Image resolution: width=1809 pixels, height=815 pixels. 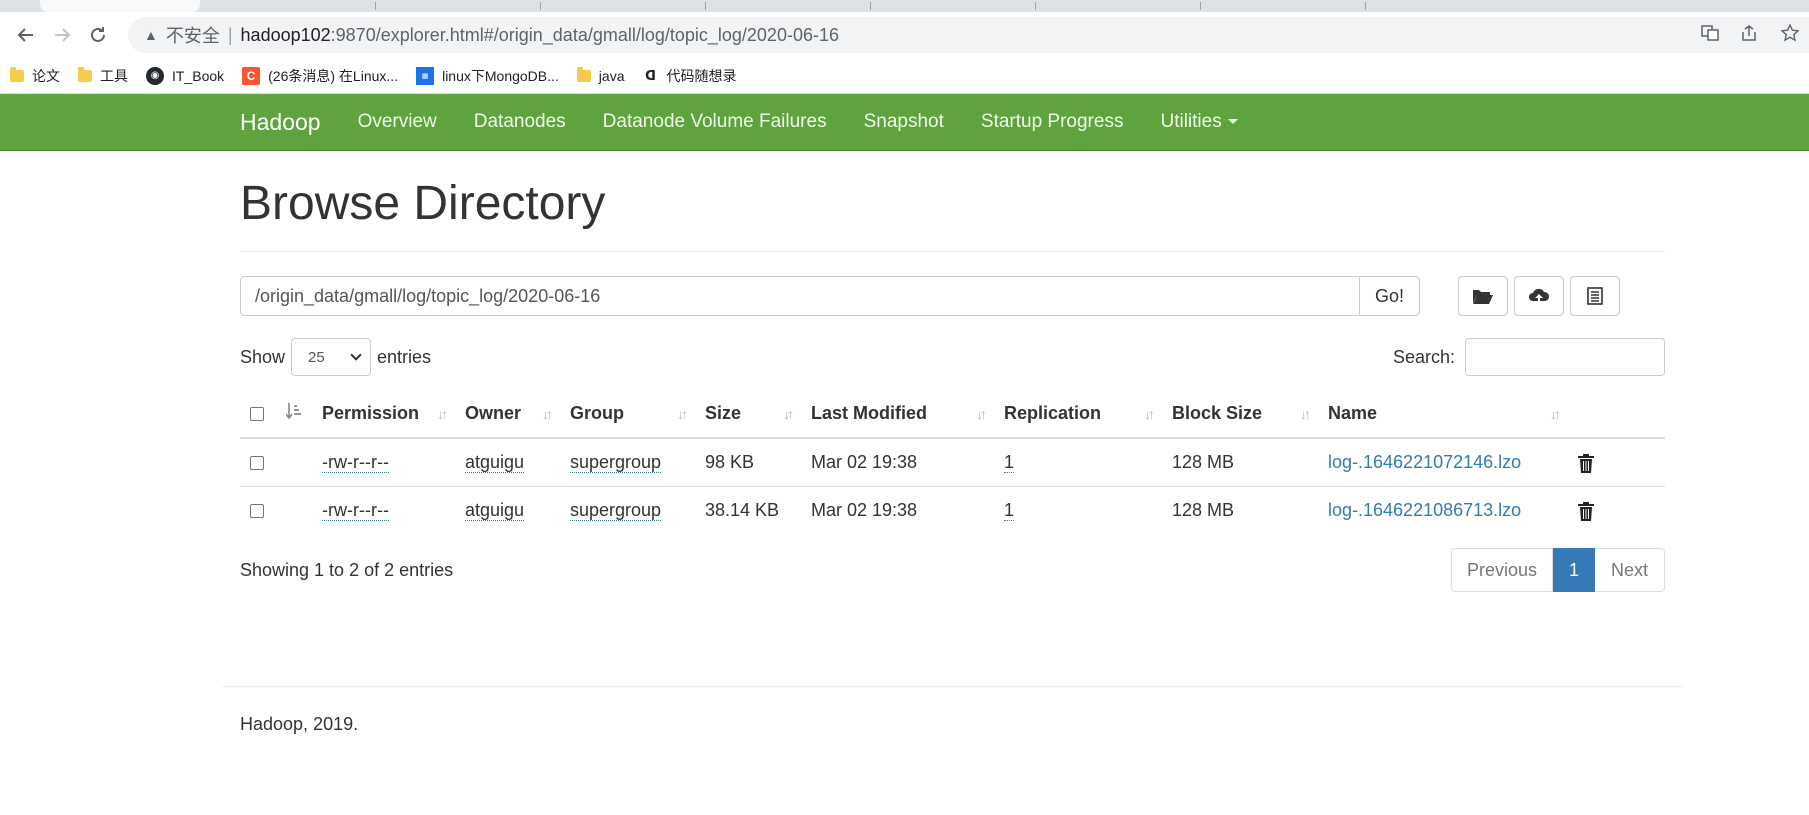 I want to click on previous-page-button: Previous, so click(x=1502, y=570).